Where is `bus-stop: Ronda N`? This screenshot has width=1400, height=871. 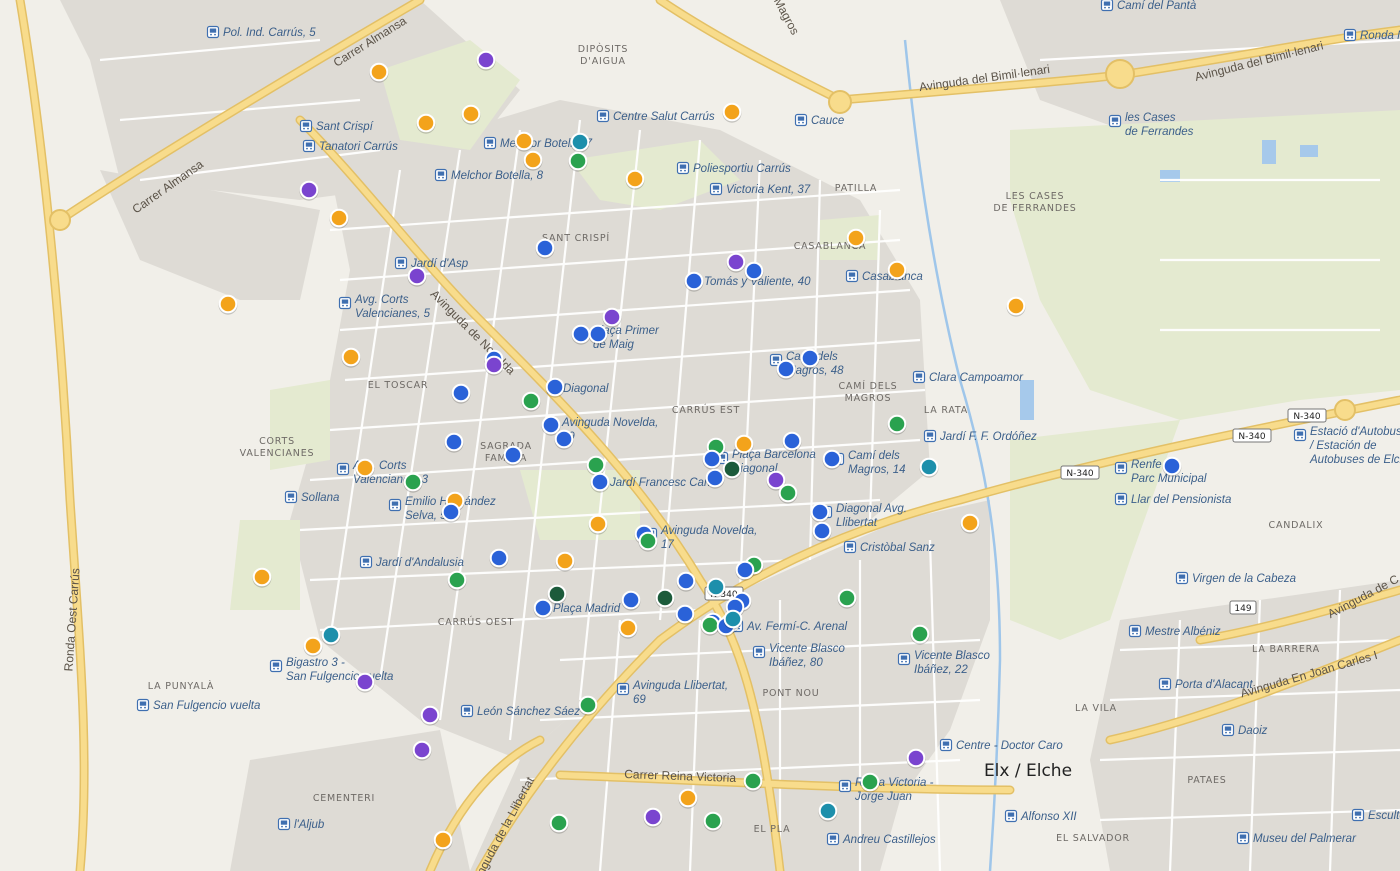 bus-stop: Ronda N is located at coordinates (1371, 35).